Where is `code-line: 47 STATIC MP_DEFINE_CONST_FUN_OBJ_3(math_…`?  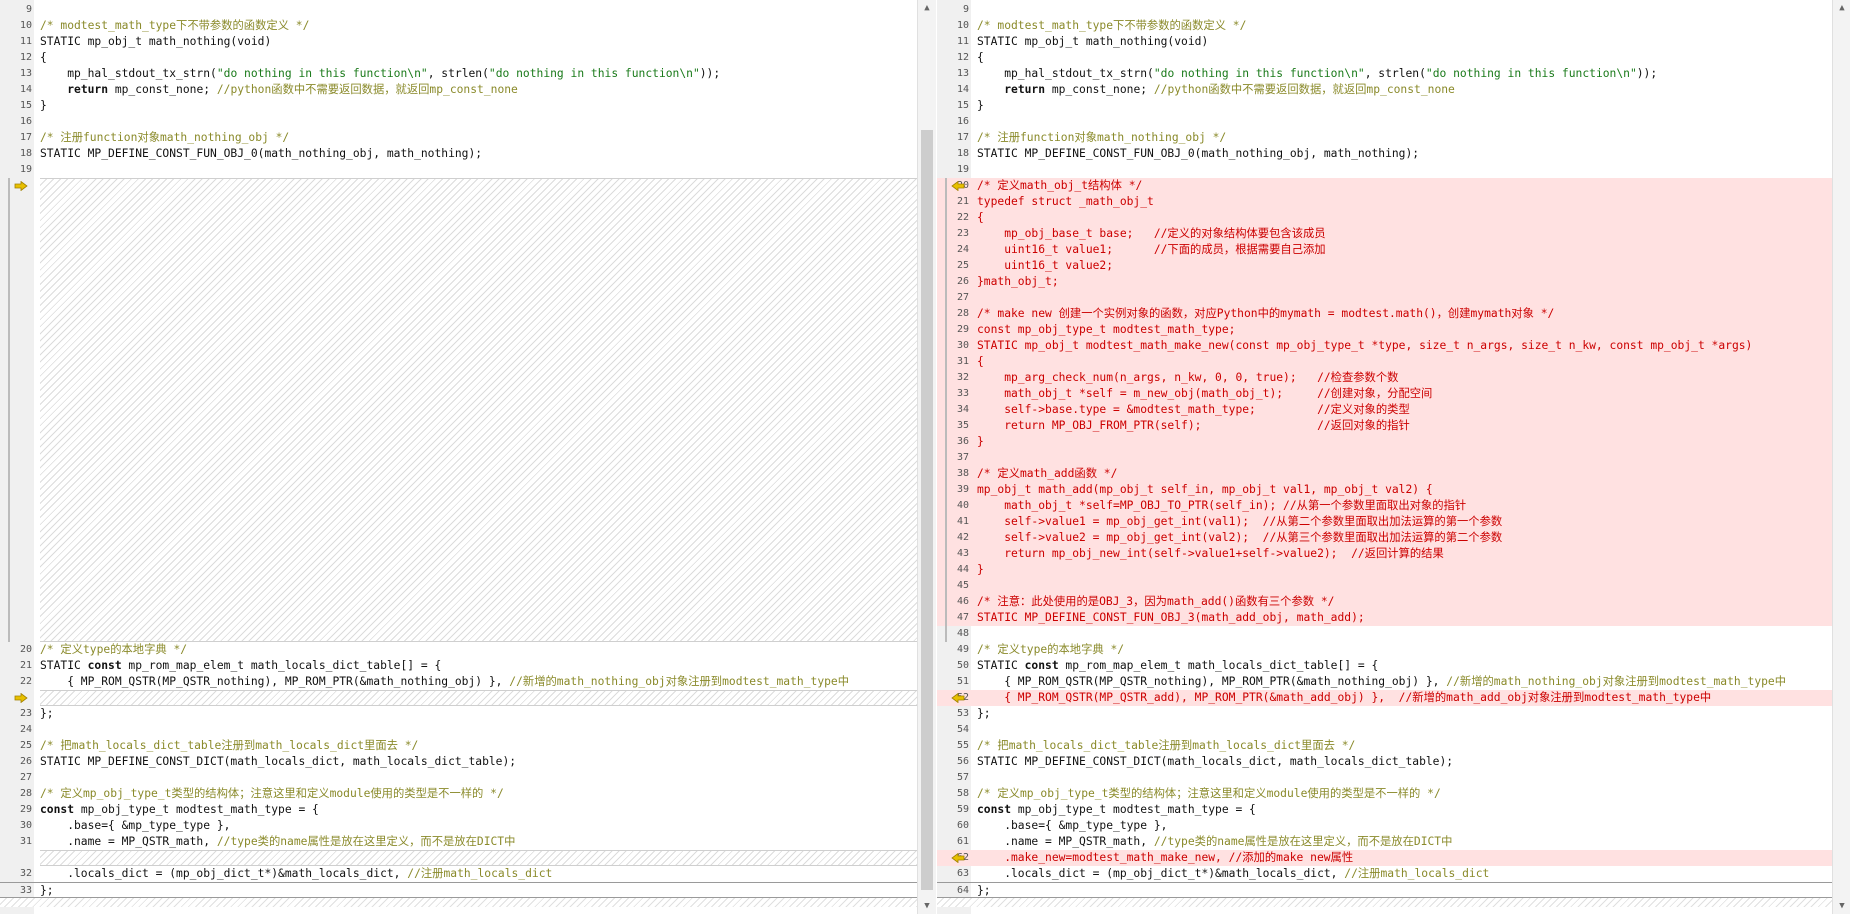 code-line: 47 STATIC MP_DEFINE_CONST_FUN_OBJ_3(math_… is located at coordinates (1393, 618).